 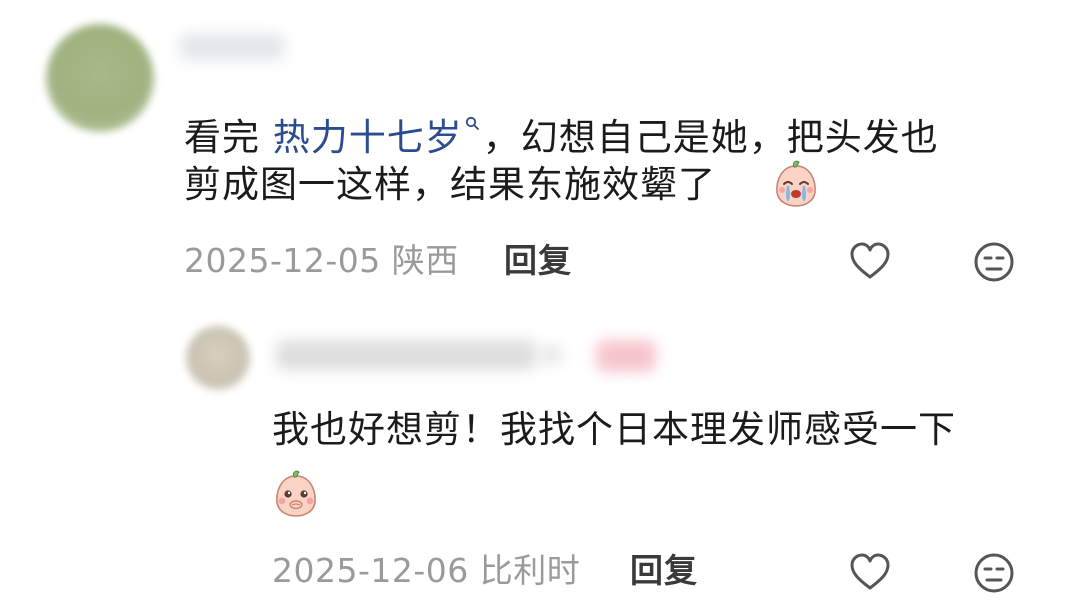 I want to click on comment-text-line-1: 看完 热力十七岁 ，幻想自己是她，把头发也, so click(x=561, y=128).